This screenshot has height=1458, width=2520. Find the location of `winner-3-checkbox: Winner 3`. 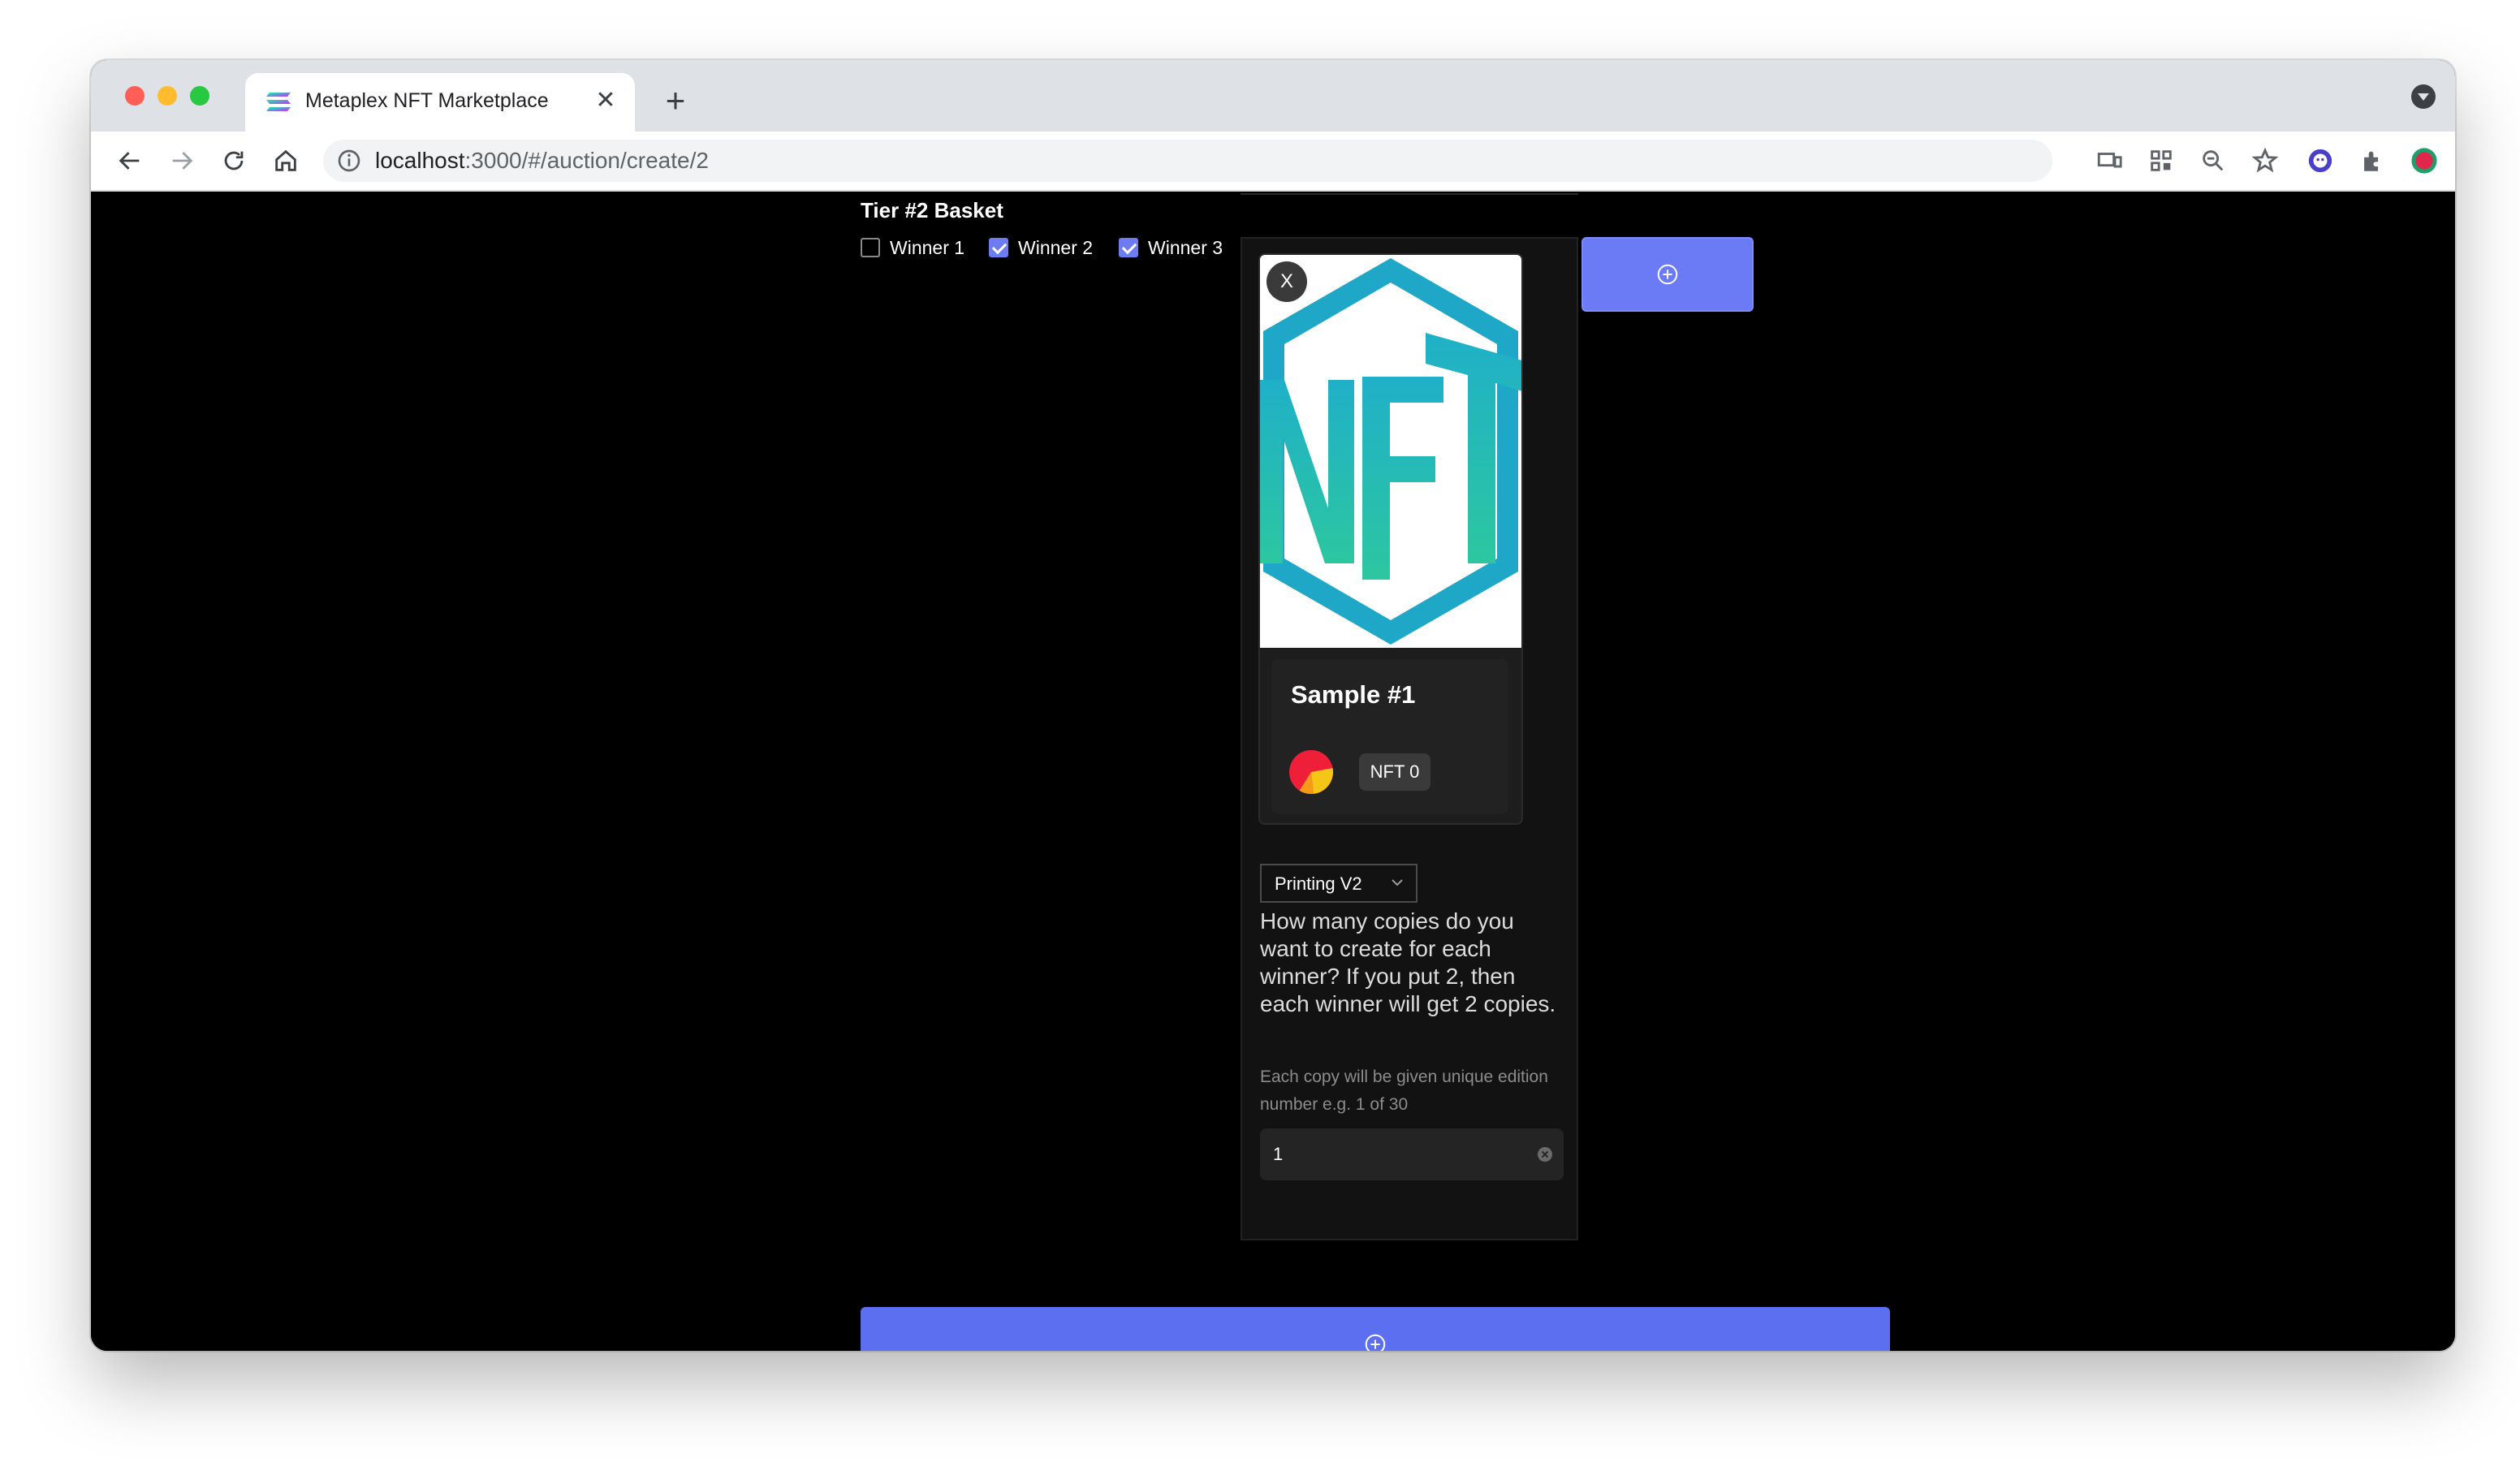

winner-3-checkbox: Winner 3 is located at coordinates (1171, 248).